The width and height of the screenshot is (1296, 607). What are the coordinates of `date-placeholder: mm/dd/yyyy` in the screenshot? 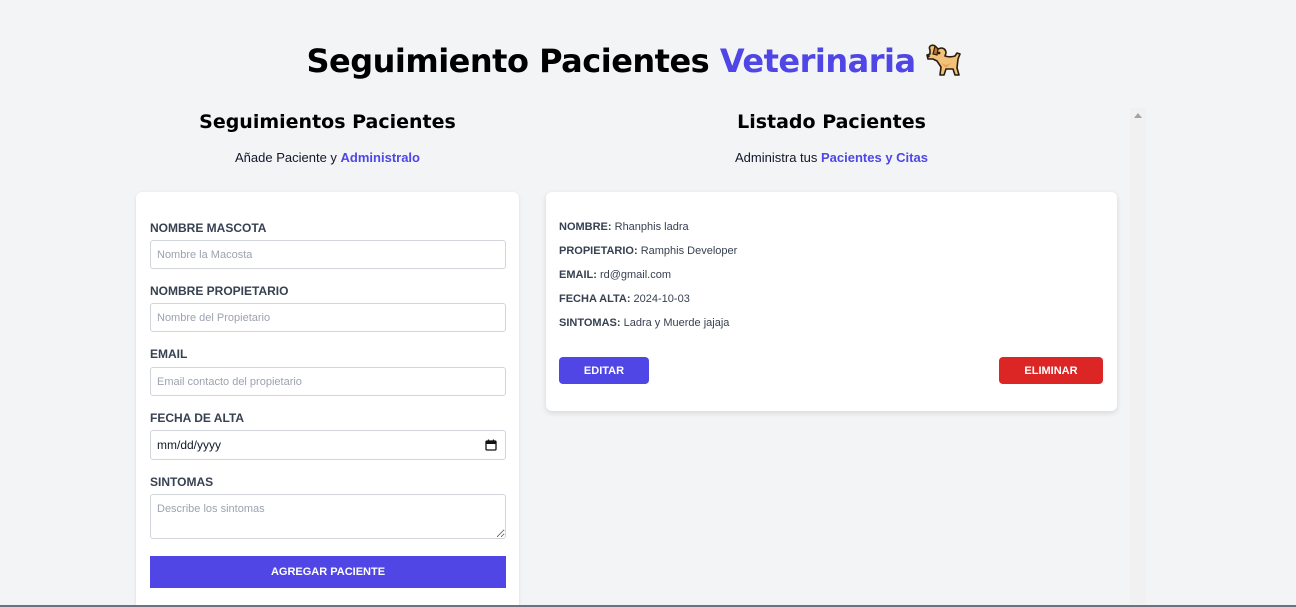 It's located at (189, 445).